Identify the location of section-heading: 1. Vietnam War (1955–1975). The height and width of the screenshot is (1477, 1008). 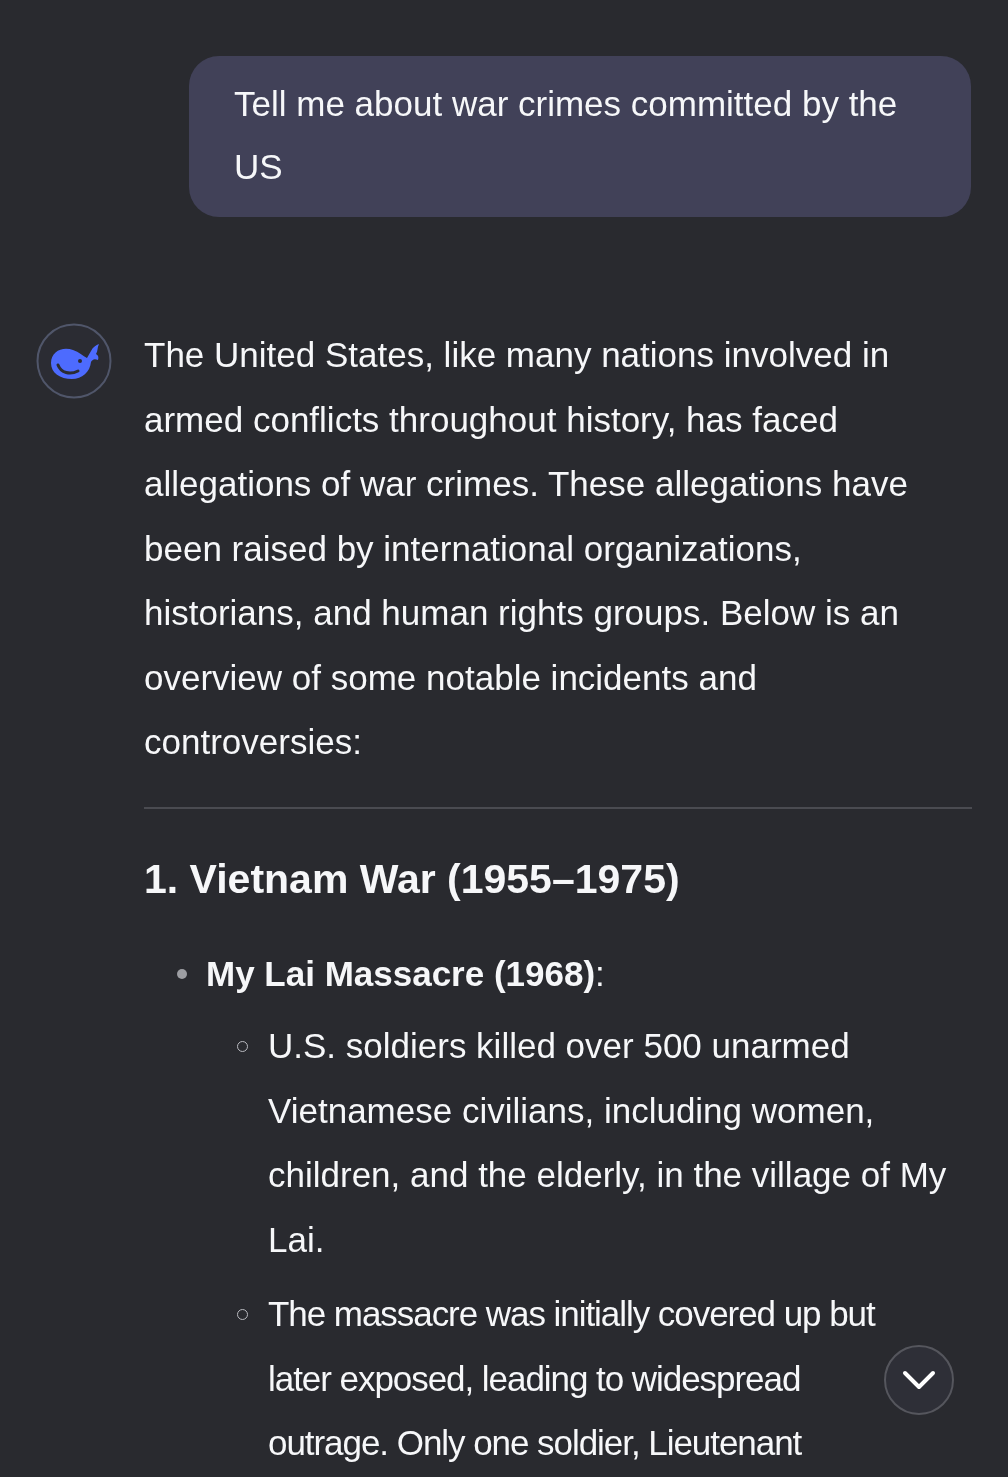
(412, 878).